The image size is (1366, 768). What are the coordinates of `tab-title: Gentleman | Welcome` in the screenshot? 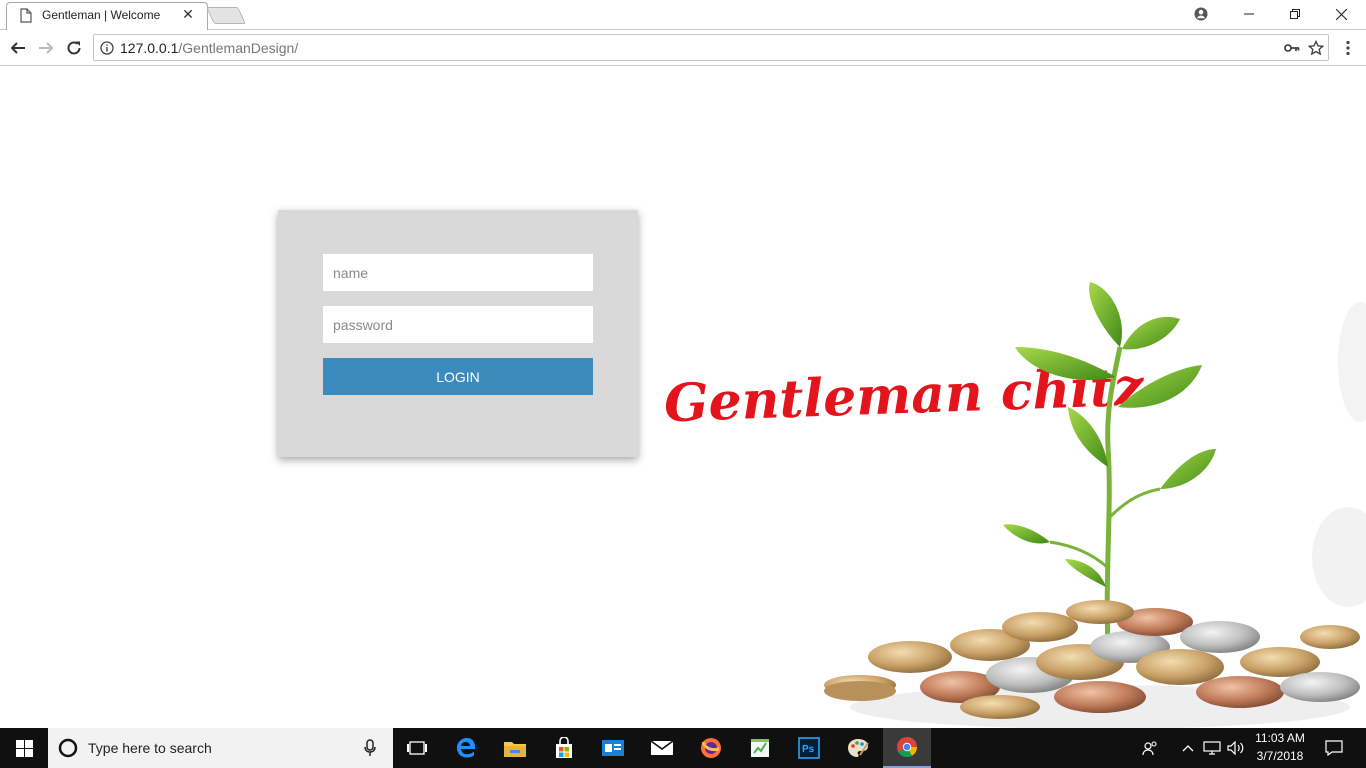 It's located at (101, 15).